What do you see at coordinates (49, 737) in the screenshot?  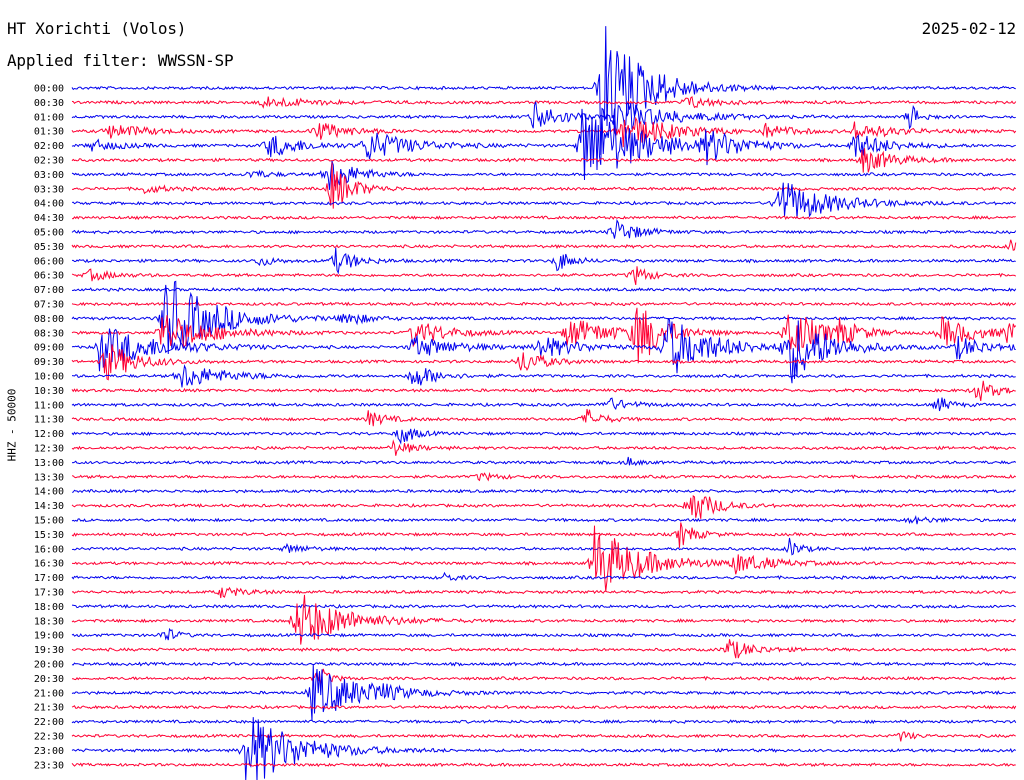 I see `tick-label-2230: 22:30` at bounding box center [49, 737].